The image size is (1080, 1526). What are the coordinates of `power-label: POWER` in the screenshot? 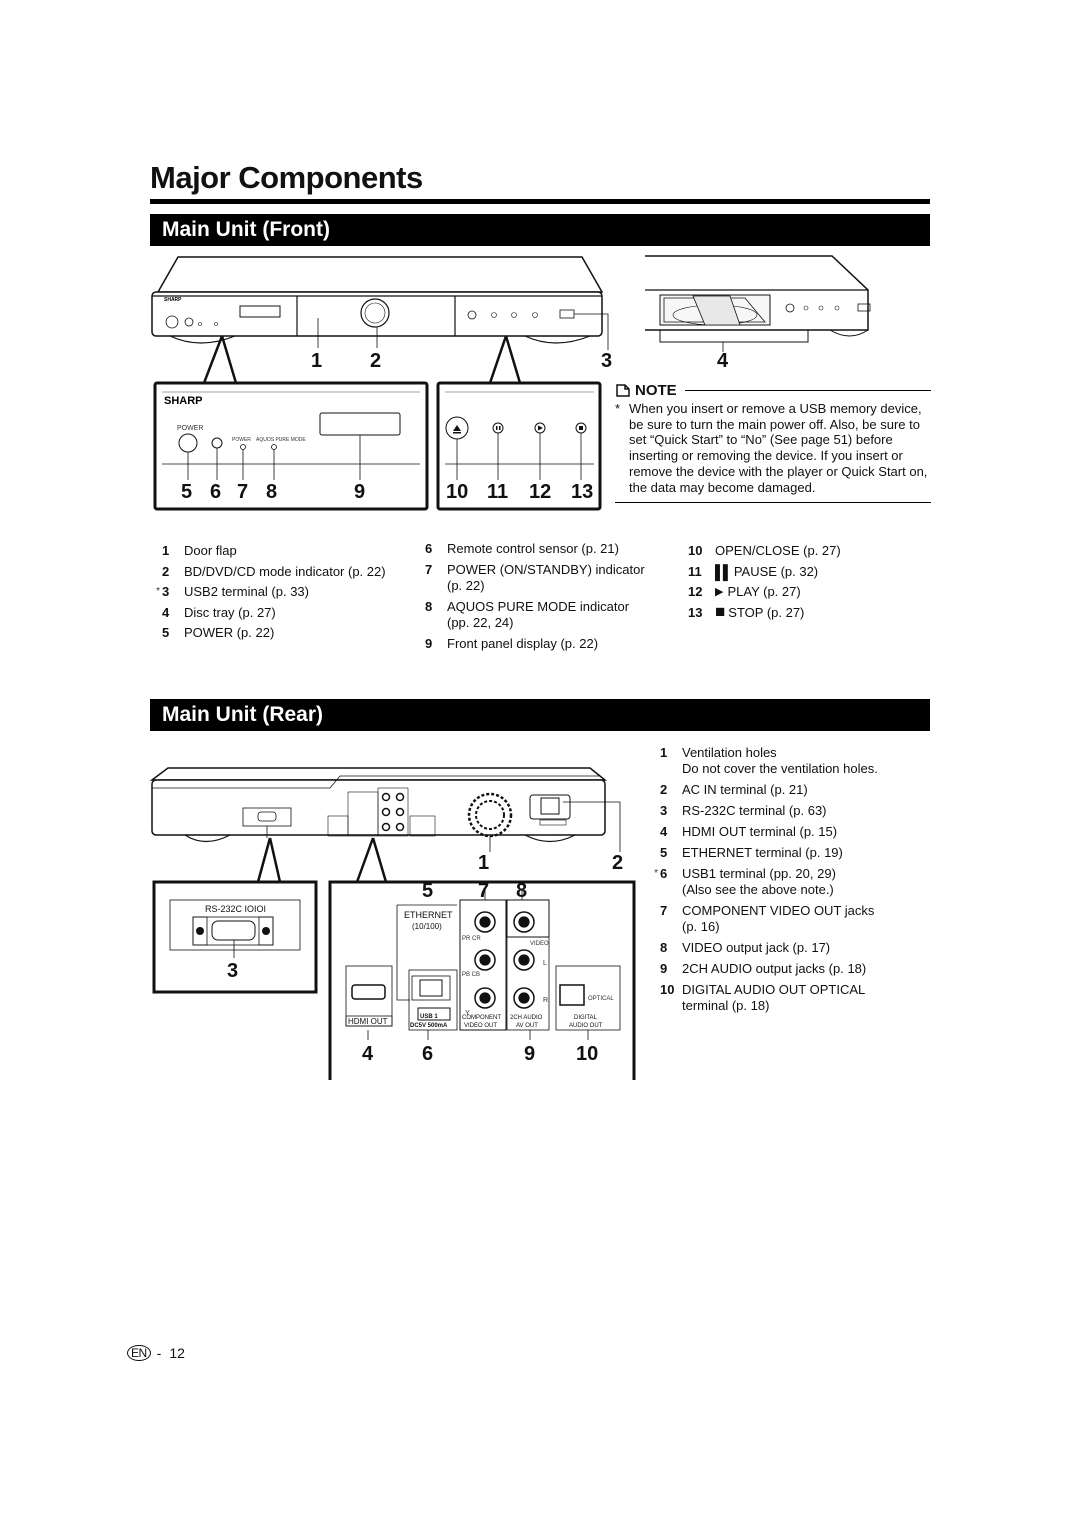 It's located at (190, 428).